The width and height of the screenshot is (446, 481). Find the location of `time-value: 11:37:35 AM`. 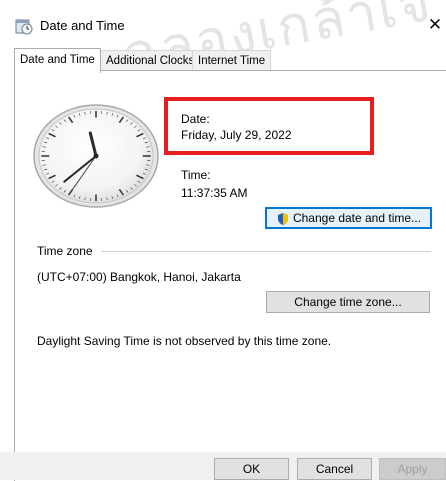

time-value: 11:37:35 AM is located at coordinates (214, 193).